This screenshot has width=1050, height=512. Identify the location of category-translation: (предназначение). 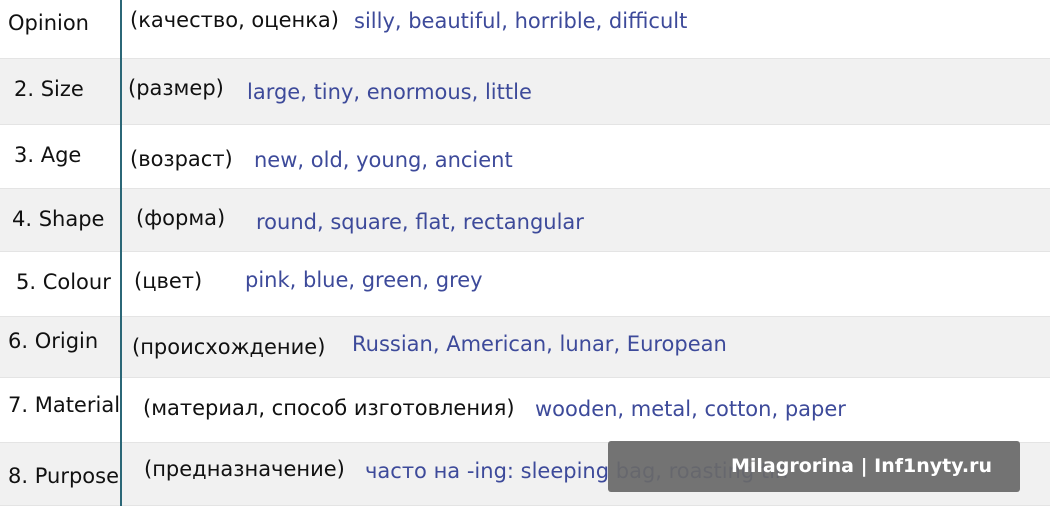
(244, 469).